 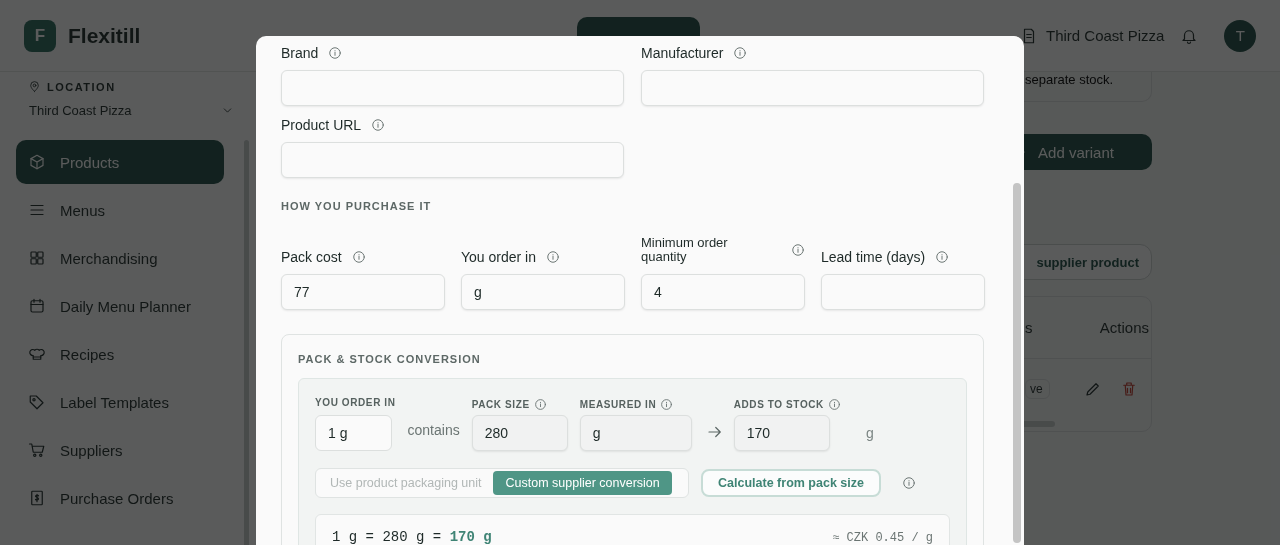 I want to click on unit-cost: ≈ CZK 0.45 / g, so click(x=882, y=537).